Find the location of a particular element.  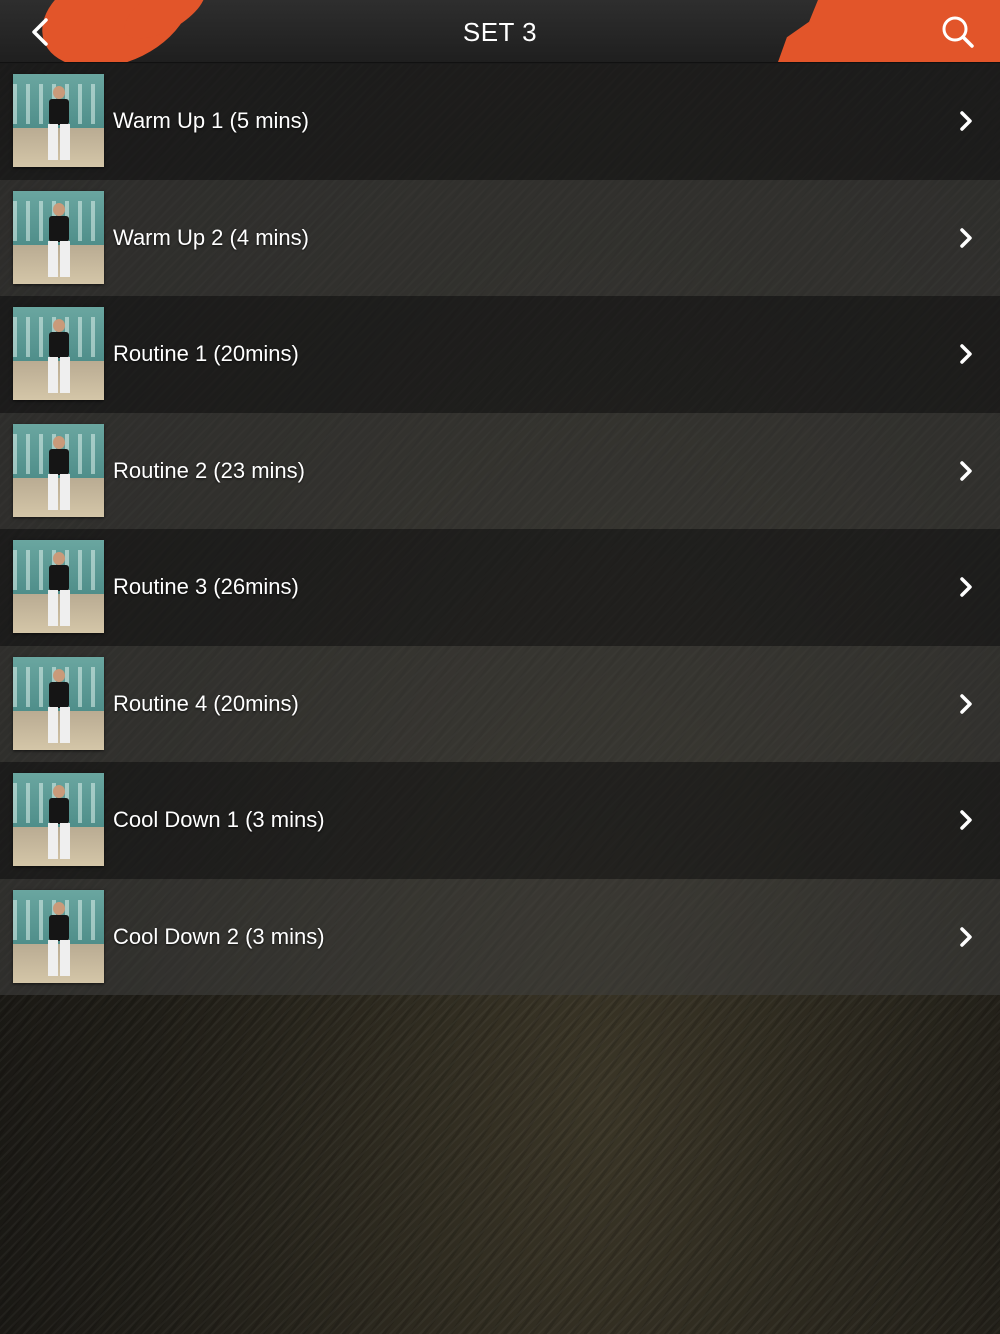

list-item-cool-down-2: Cool Down 2 (3 mins) is located at coordinates (500, 936).